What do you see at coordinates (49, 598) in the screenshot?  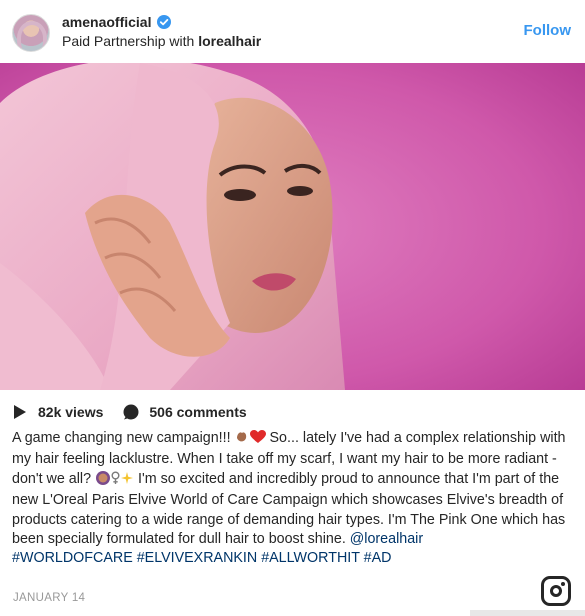 I see `post-date: JANUARY 14` at bounding box center [49, 598].